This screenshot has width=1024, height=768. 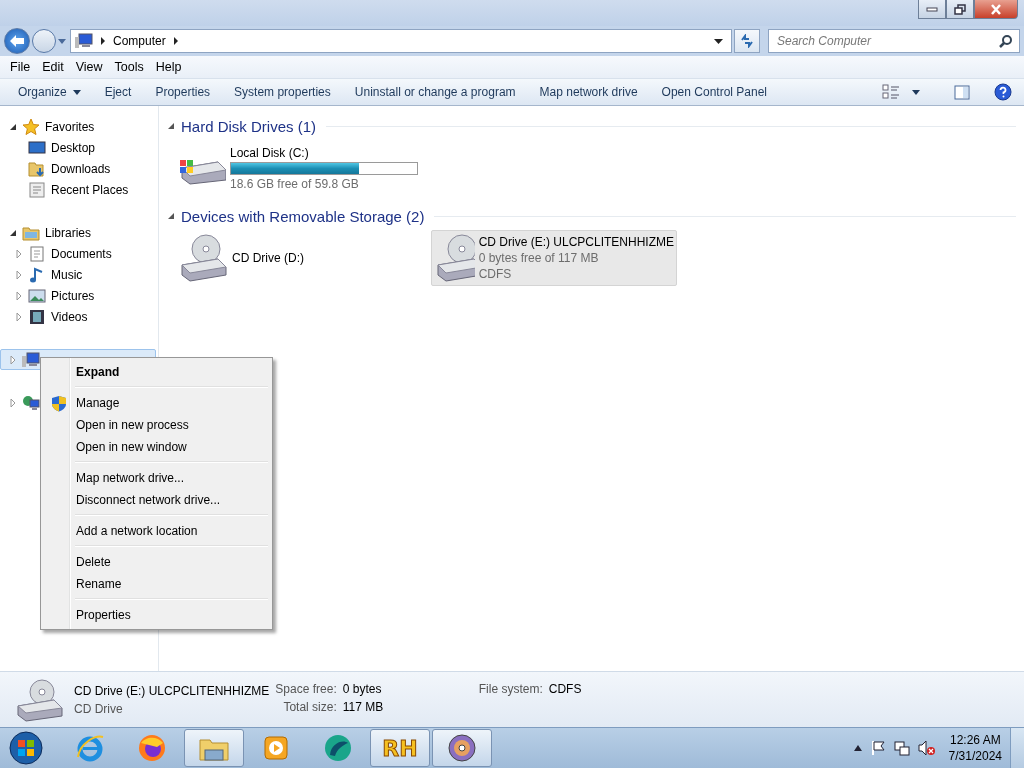 I want to click on nav-label: Favorites, so click(x=70, y=126).